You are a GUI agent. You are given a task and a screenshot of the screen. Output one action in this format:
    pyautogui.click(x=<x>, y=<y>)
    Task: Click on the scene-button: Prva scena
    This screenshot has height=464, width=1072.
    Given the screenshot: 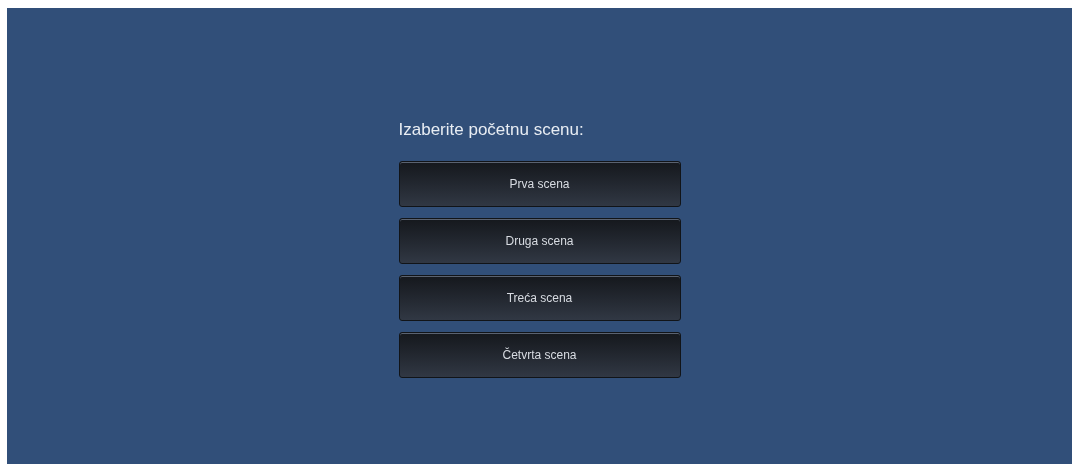 What is the action you would take?
    pyautogui.click(x=539, y=184)
    